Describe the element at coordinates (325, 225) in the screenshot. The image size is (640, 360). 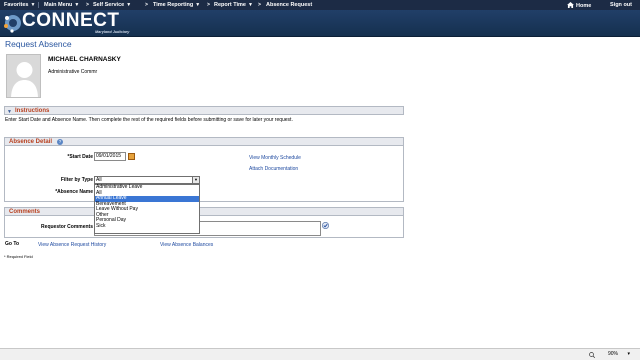
I see `spell-check-icon` at that location.